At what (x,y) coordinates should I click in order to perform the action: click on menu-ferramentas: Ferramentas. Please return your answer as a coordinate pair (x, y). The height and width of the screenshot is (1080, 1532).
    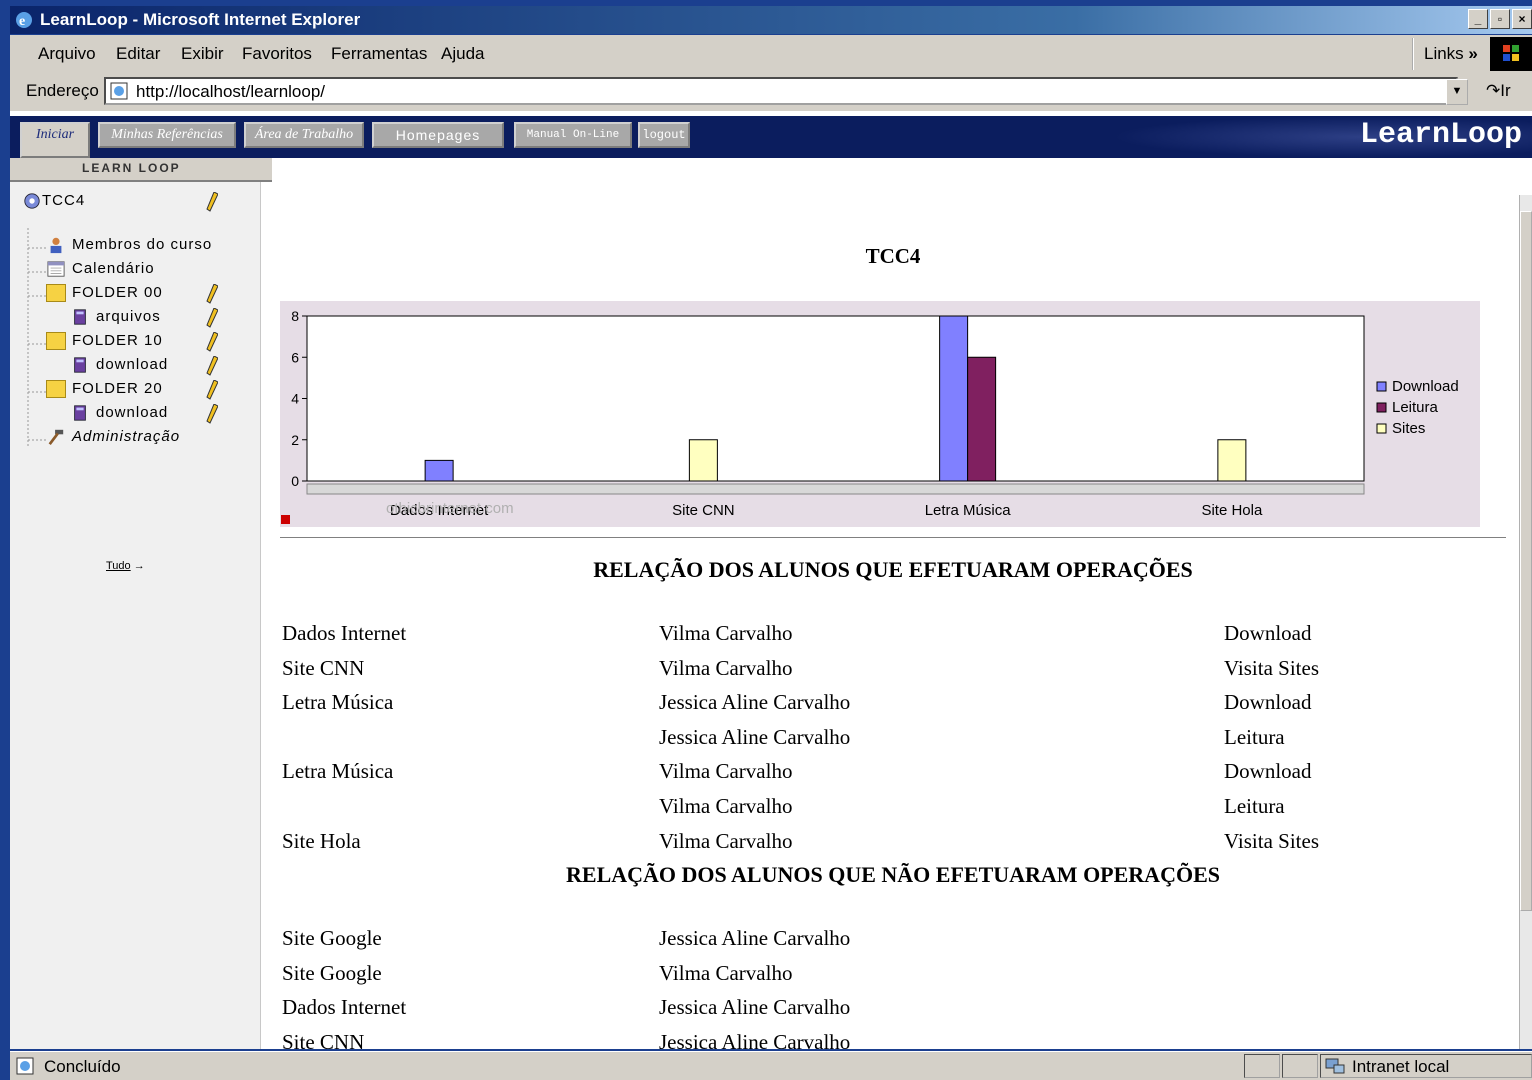
    Looking at the image, I should click on (379, 54).